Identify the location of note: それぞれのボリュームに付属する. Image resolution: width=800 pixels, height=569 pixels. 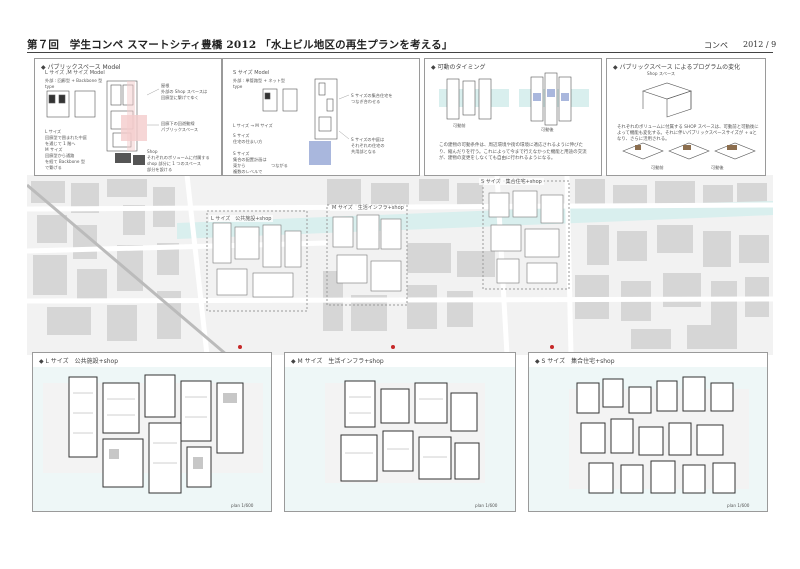
(178, 157).